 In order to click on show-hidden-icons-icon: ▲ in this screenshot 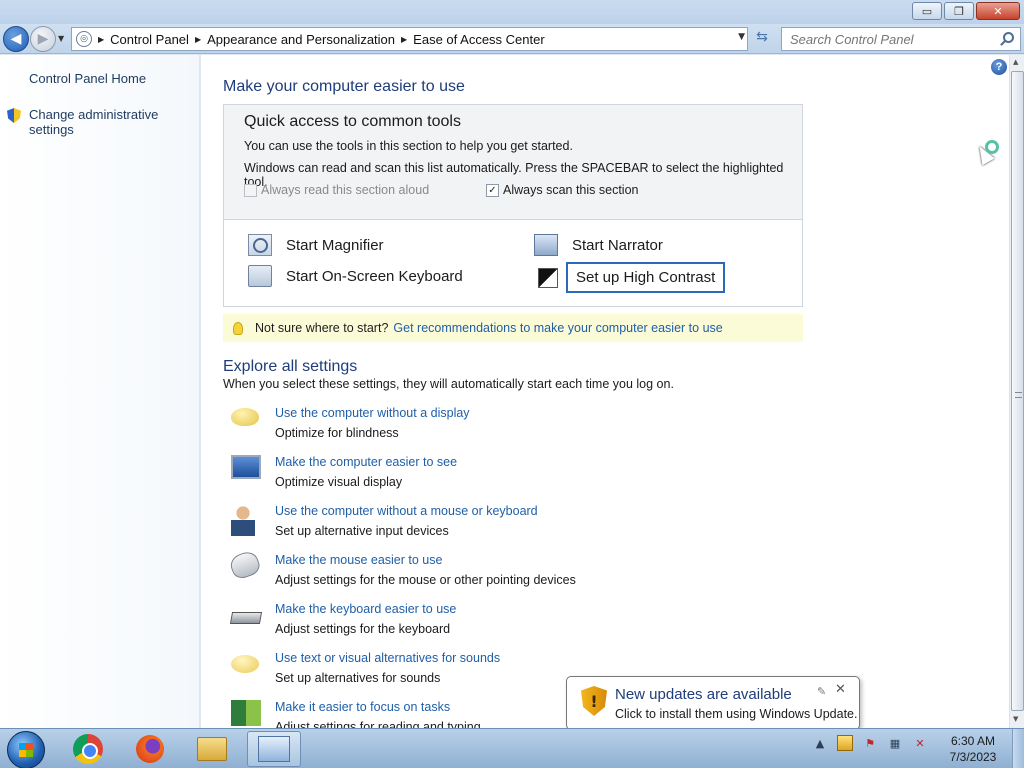, I will do `click(820, 743)`.